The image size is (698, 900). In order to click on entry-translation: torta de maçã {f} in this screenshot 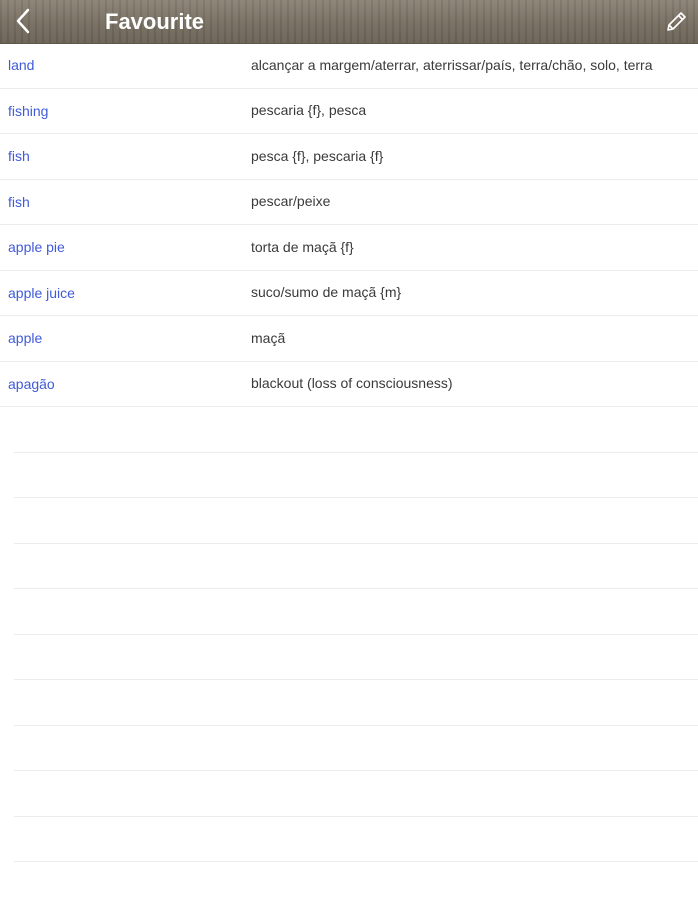, I will do `click(302, 246)`.